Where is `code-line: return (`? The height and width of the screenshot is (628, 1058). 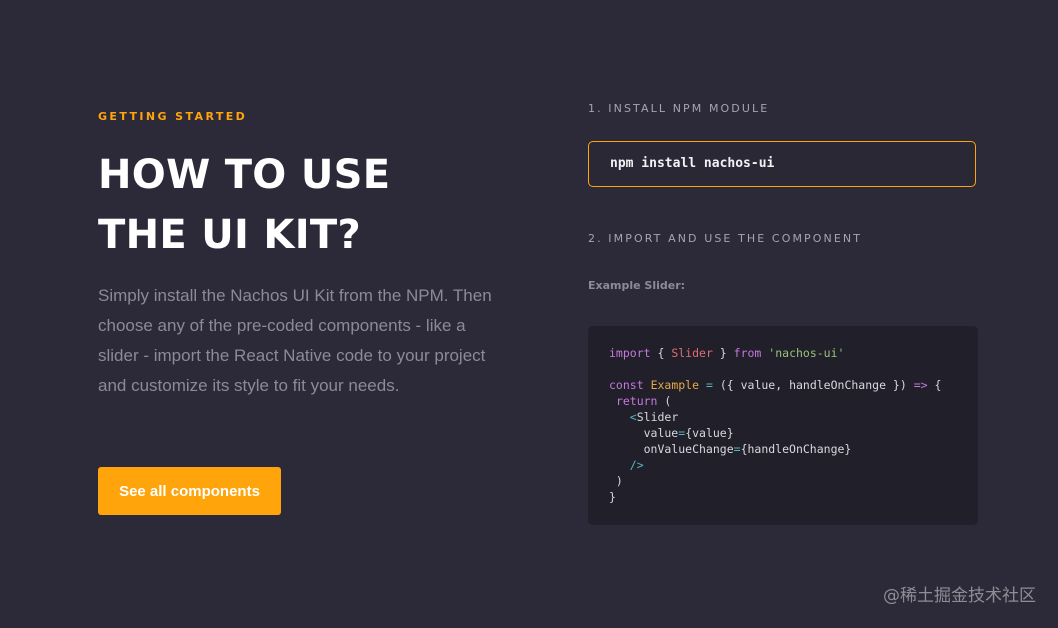 code-line: return ( is located at coordinates (793, 401).